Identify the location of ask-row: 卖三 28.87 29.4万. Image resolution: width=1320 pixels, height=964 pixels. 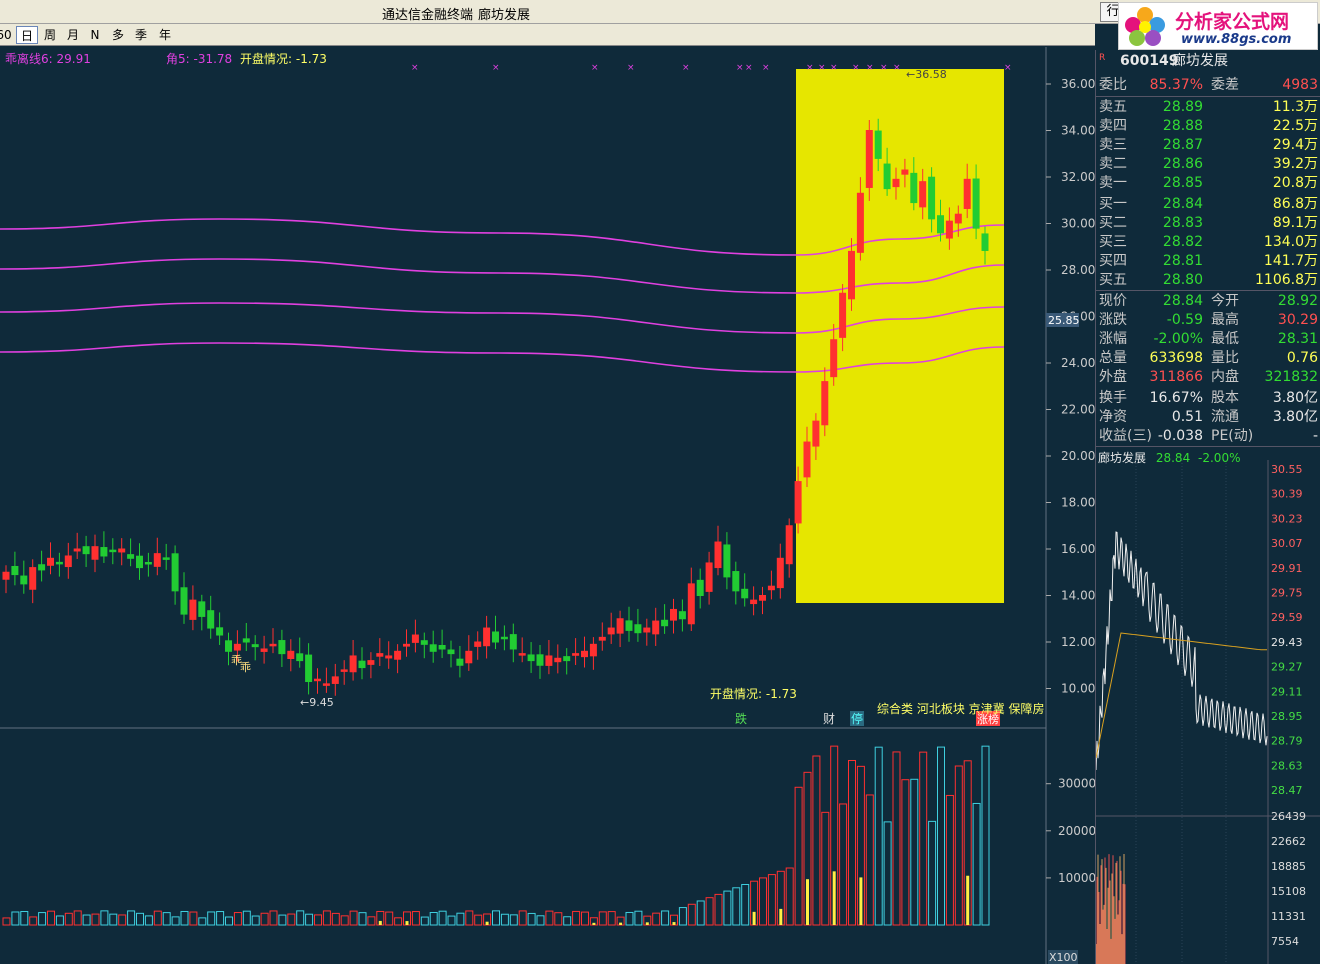
(1208, 145).